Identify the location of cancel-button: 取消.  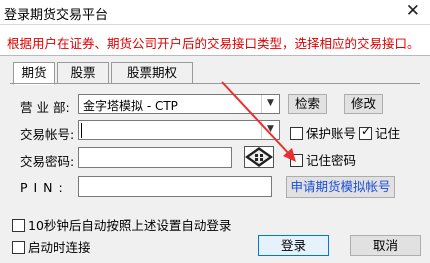
(385, 245).